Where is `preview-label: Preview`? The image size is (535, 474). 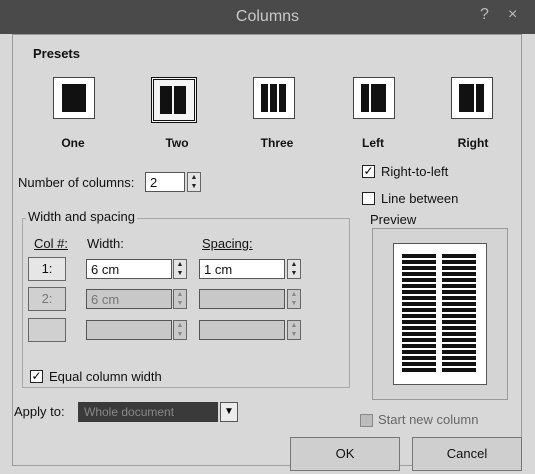 preview-label: Preview is located at coordinates (393, 219).